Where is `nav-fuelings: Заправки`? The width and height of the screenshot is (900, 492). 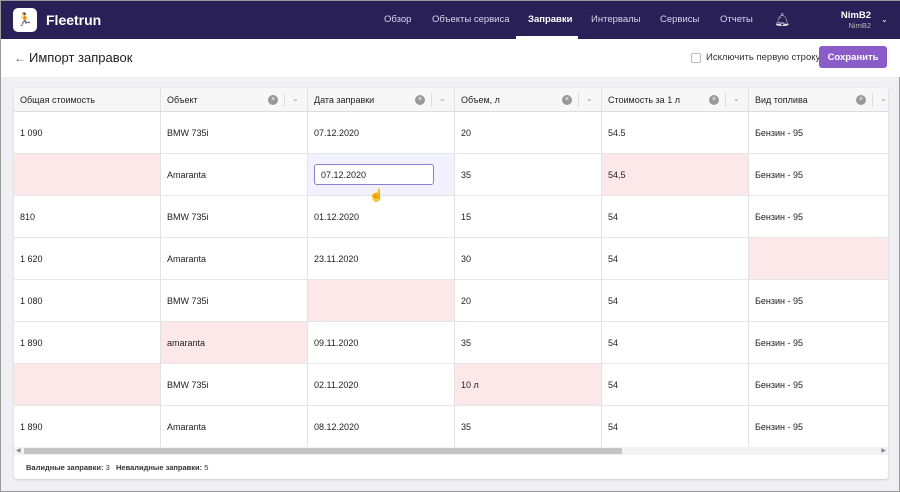
nav-fuelings: Заправки is located at coordinates (550, 19).